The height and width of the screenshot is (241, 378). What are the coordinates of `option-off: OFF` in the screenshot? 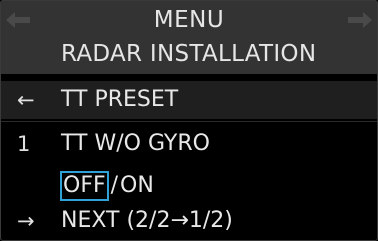 It's located at (84, 186).